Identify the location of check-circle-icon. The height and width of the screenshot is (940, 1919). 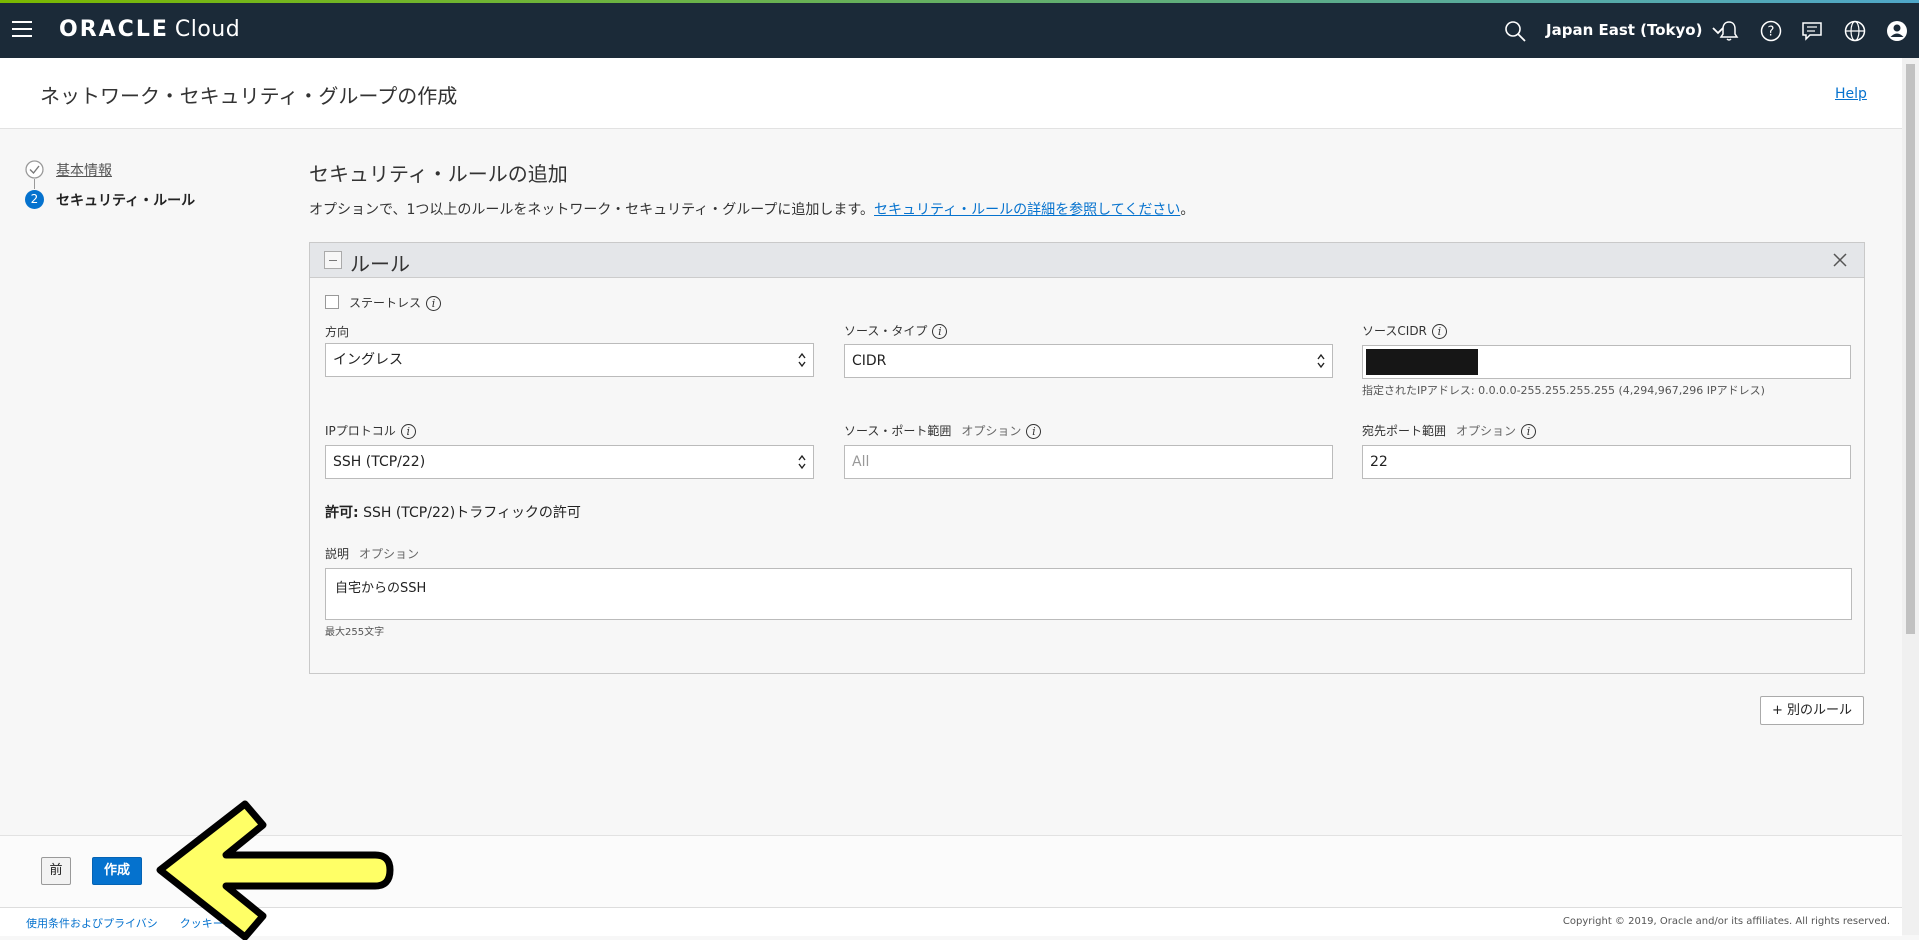
(34, 169).